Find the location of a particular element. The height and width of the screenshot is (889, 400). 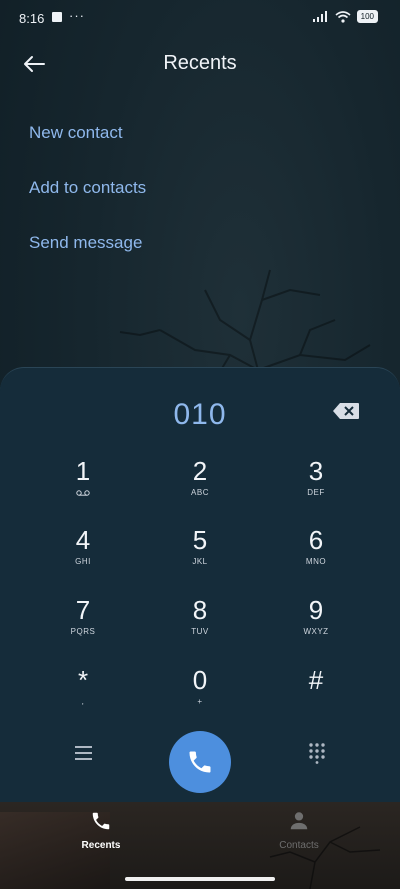

key-6: 6 MNO is located at coordinates (316, 556).